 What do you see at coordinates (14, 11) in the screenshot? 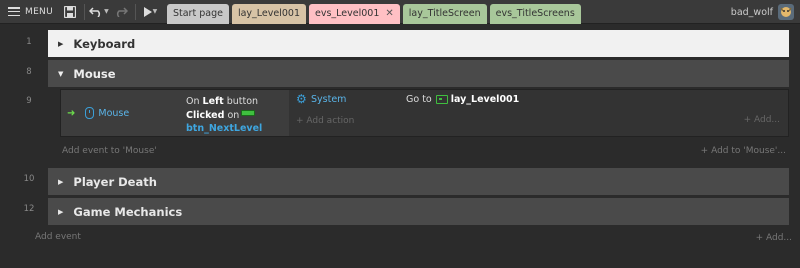
I see `hamburger-icon` at bounding box center [14, 11].